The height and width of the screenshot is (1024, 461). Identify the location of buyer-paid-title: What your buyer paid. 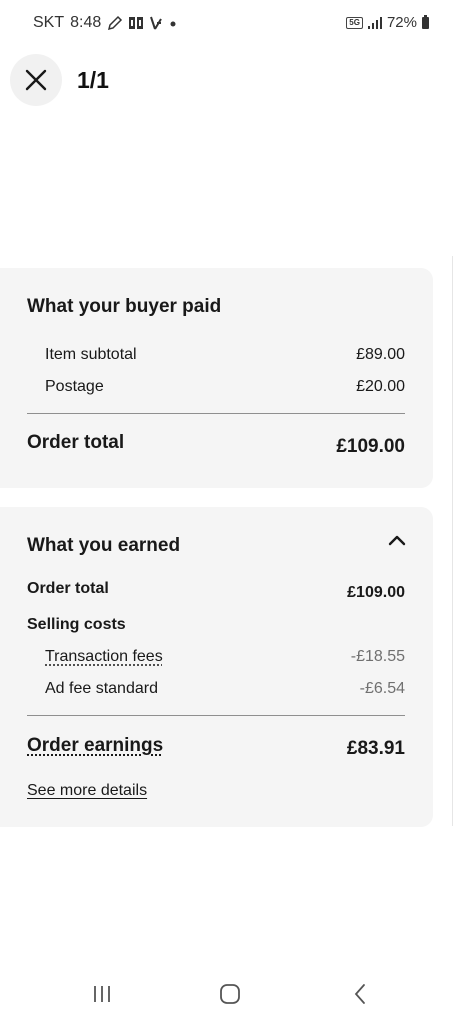
(124, 306).